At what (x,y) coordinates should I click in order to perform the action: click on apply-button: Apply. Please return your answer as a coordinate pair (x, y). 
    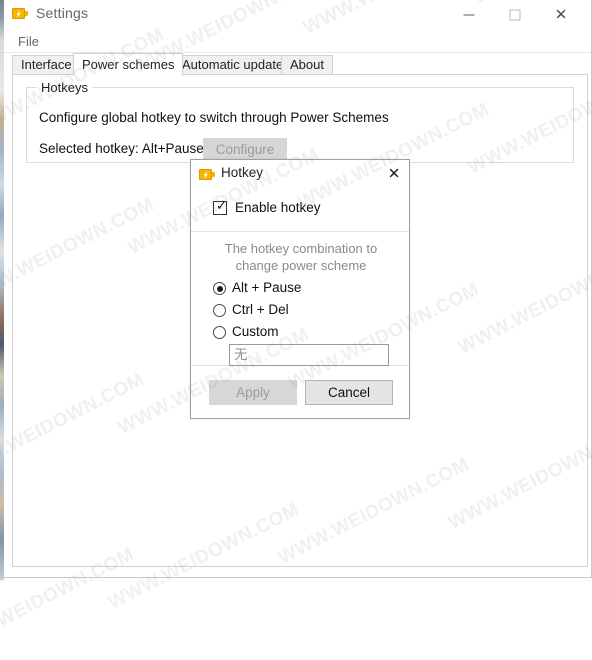
    Looking at the image, I should click on (253, 392).